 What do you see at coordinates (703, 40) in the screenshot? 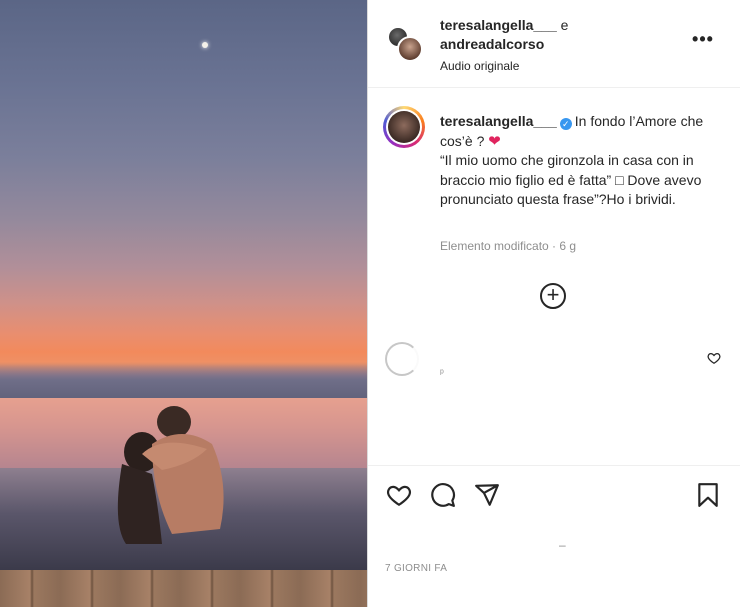
I see `more-options-icon: •••` at bounding box center [703, 40].